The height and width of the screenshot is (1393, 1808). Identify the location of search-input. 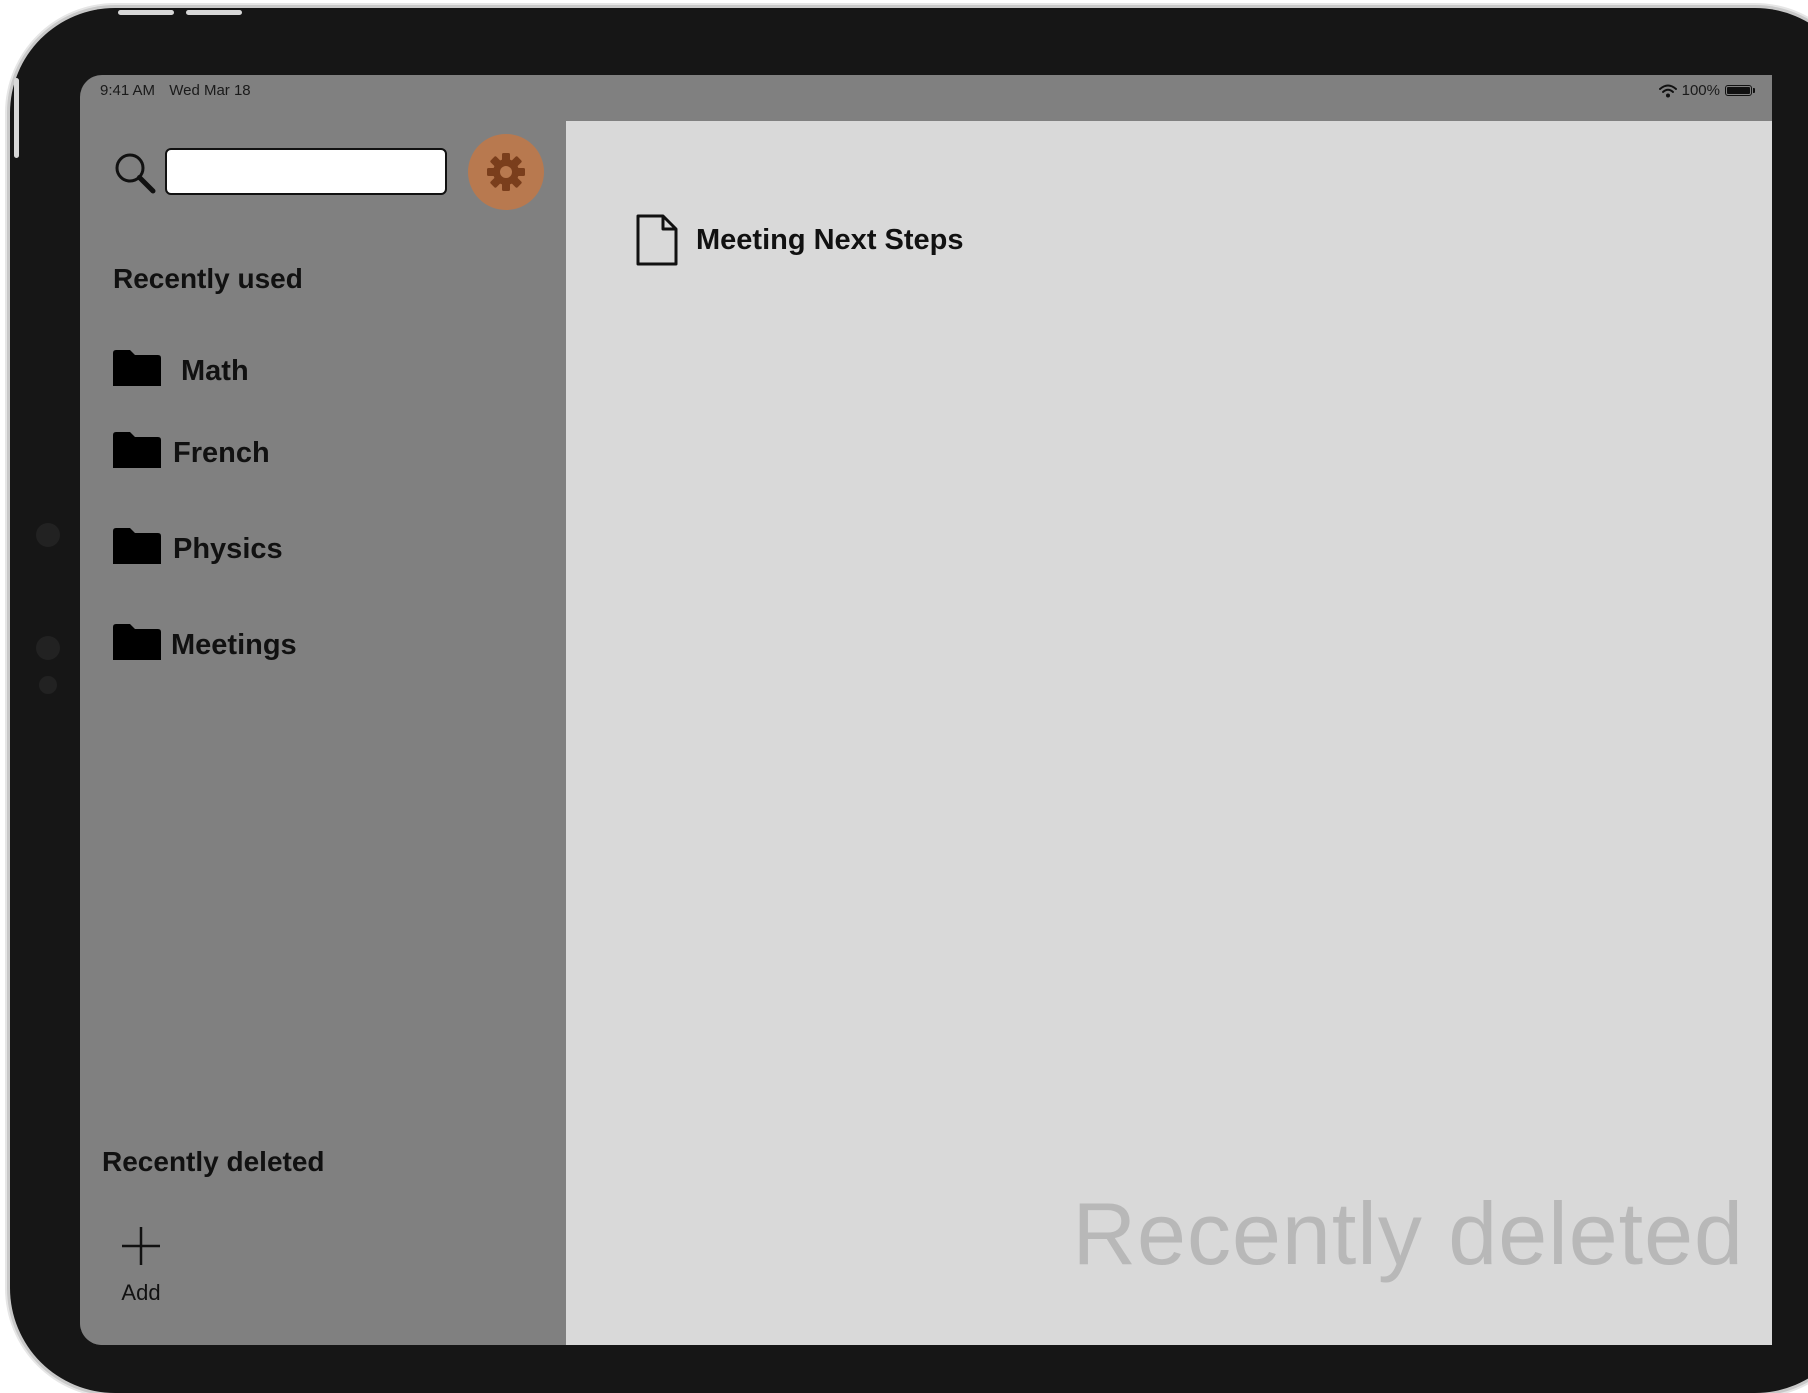
(306, 171).